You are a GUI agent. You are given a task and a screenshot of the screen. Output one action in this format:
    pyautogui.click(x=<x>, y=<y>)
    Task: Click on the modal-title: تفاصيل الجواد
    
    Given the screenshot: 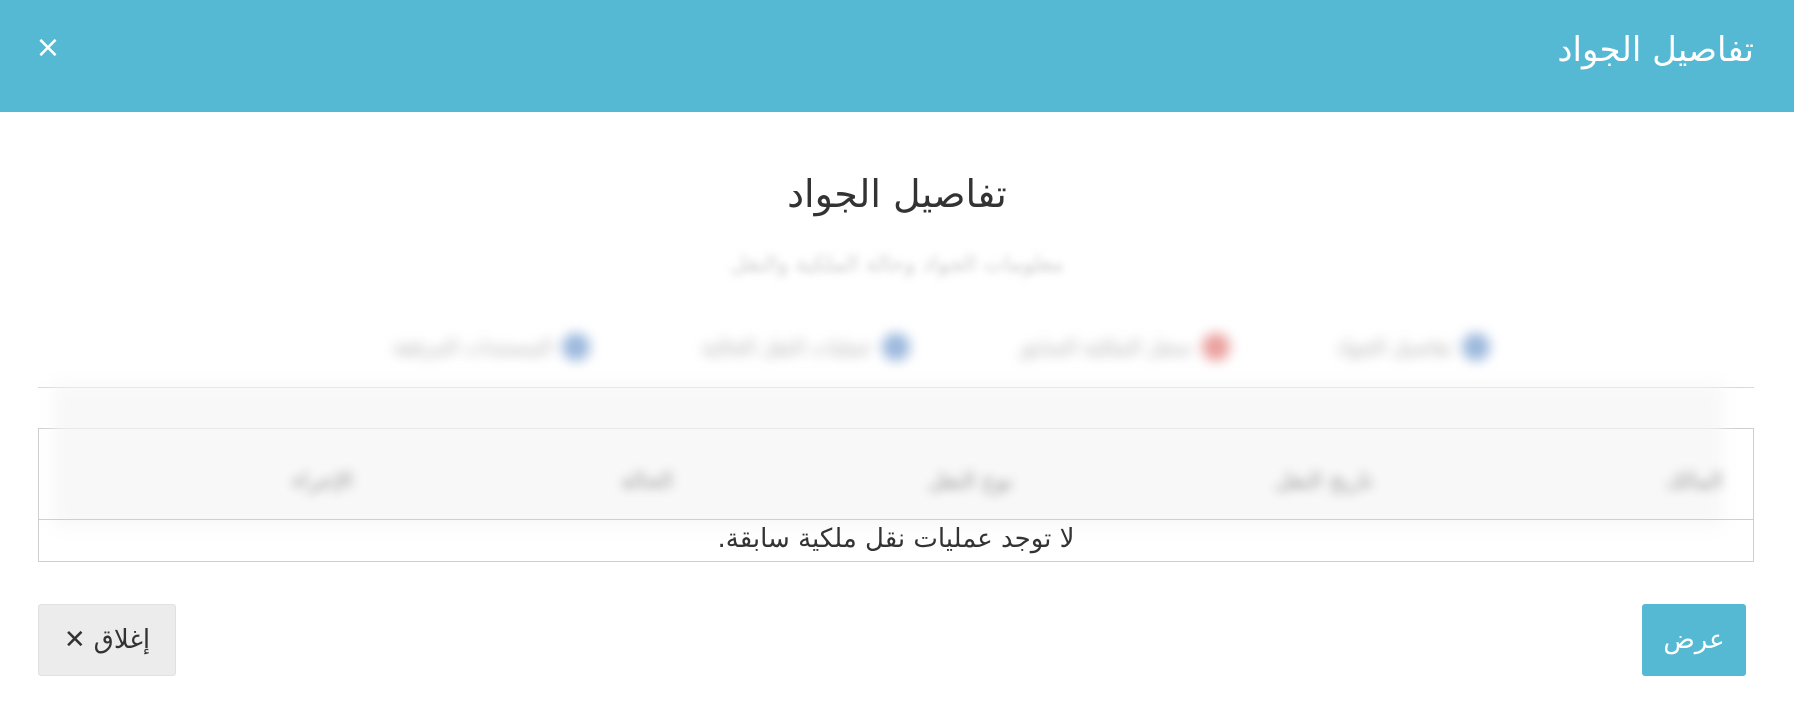 What is the action you would take?
    pyautogui.click(x=1655, y=50)
    